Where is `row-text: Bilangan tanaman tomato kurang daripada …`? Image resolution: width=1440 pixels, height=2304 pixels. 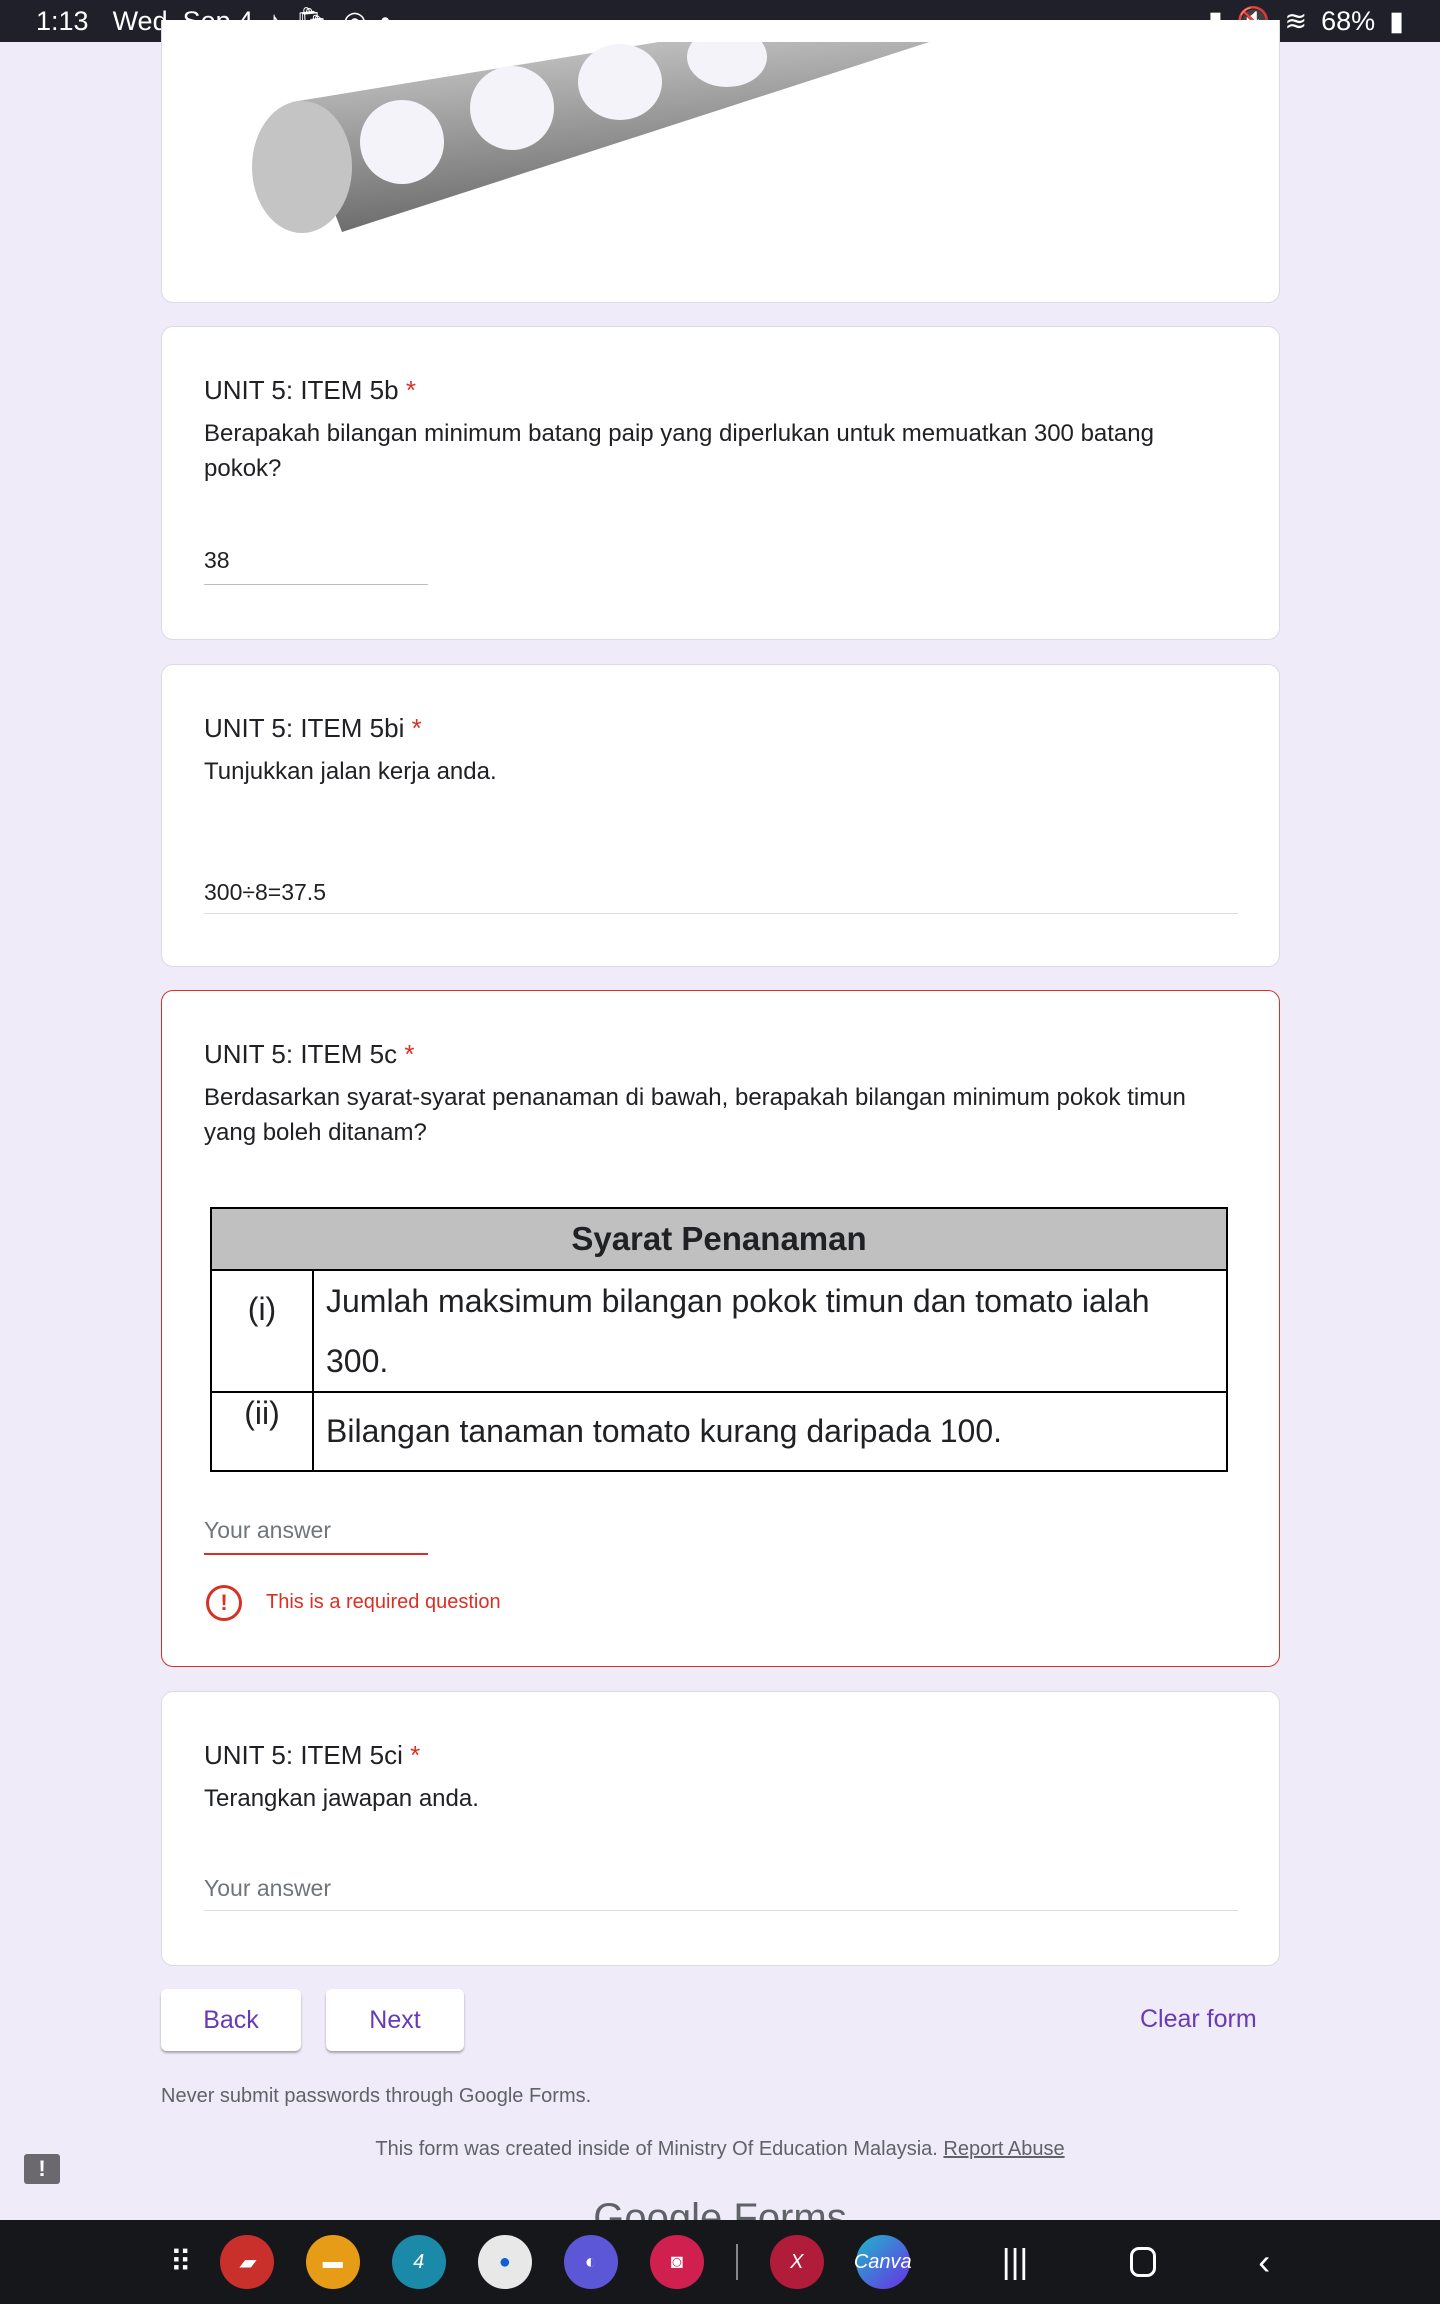
row-text: Bilangan tanaman tomato kurang daripada … is located at coordinates (770, 1431).